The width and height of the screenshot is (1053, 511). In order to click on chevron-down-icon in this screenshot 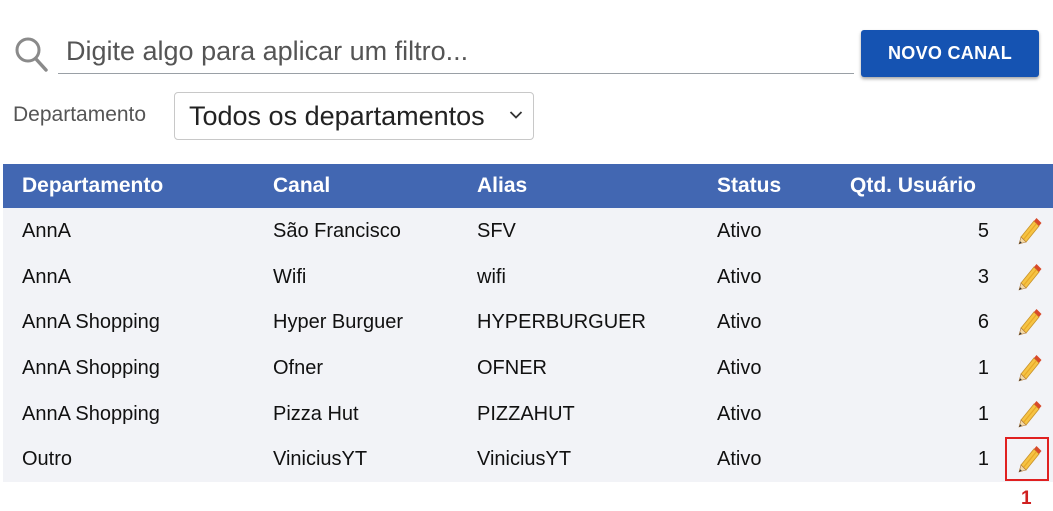, I will do `click(516, 115)`.